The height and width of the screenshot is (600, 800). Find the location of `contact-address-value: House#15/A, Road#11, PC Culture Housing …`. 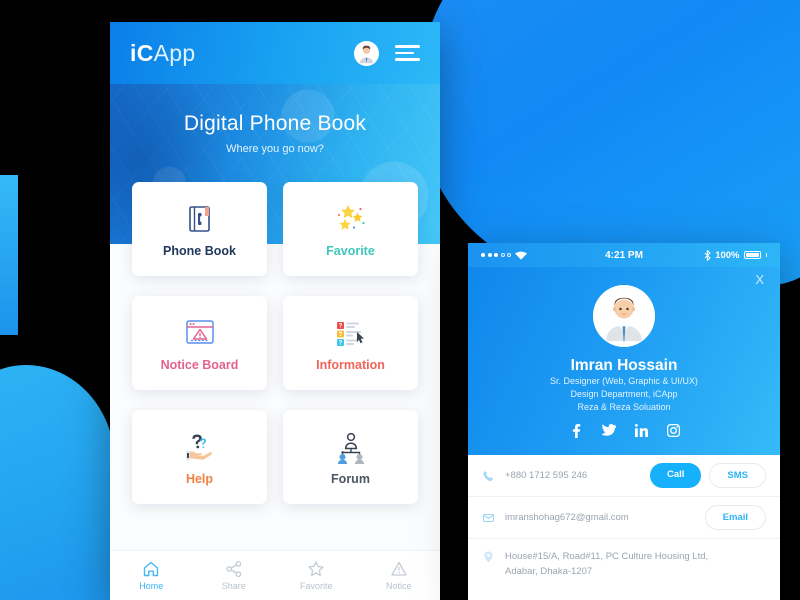

contact-address-value: House#15/A, Road#11, PC Culture Housing … is located at coordinates (606, 564).